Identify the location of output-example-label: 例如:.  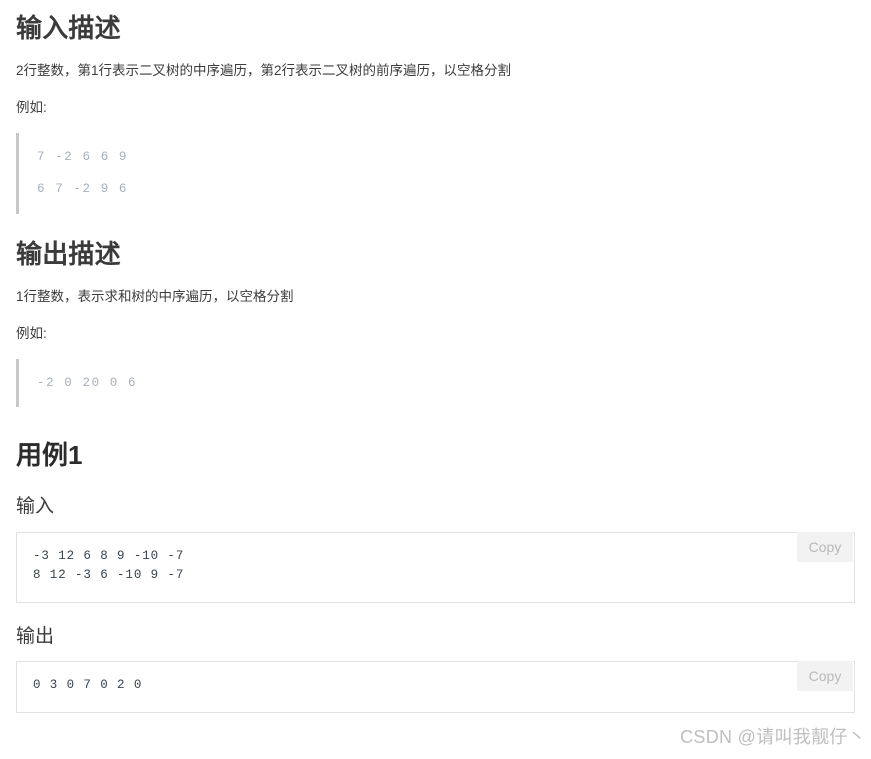
(31, 333).